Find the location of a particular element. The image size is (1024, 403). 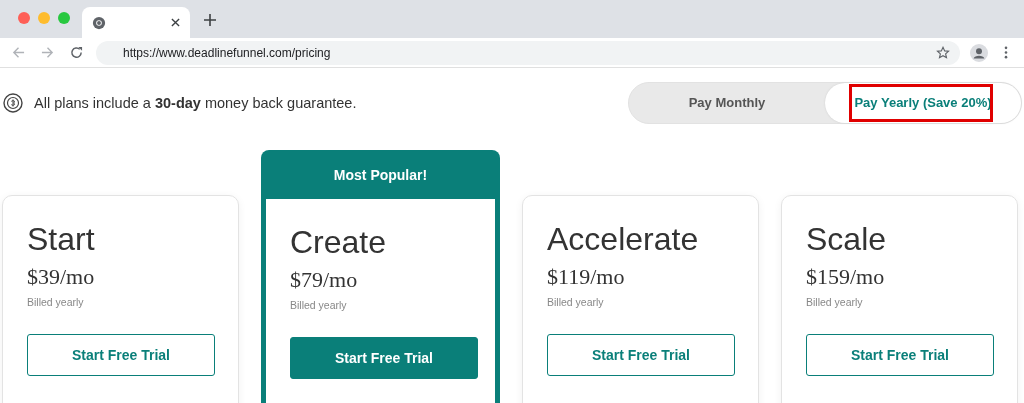

plan-price: $79/mo is located at coordinates (324, 280).